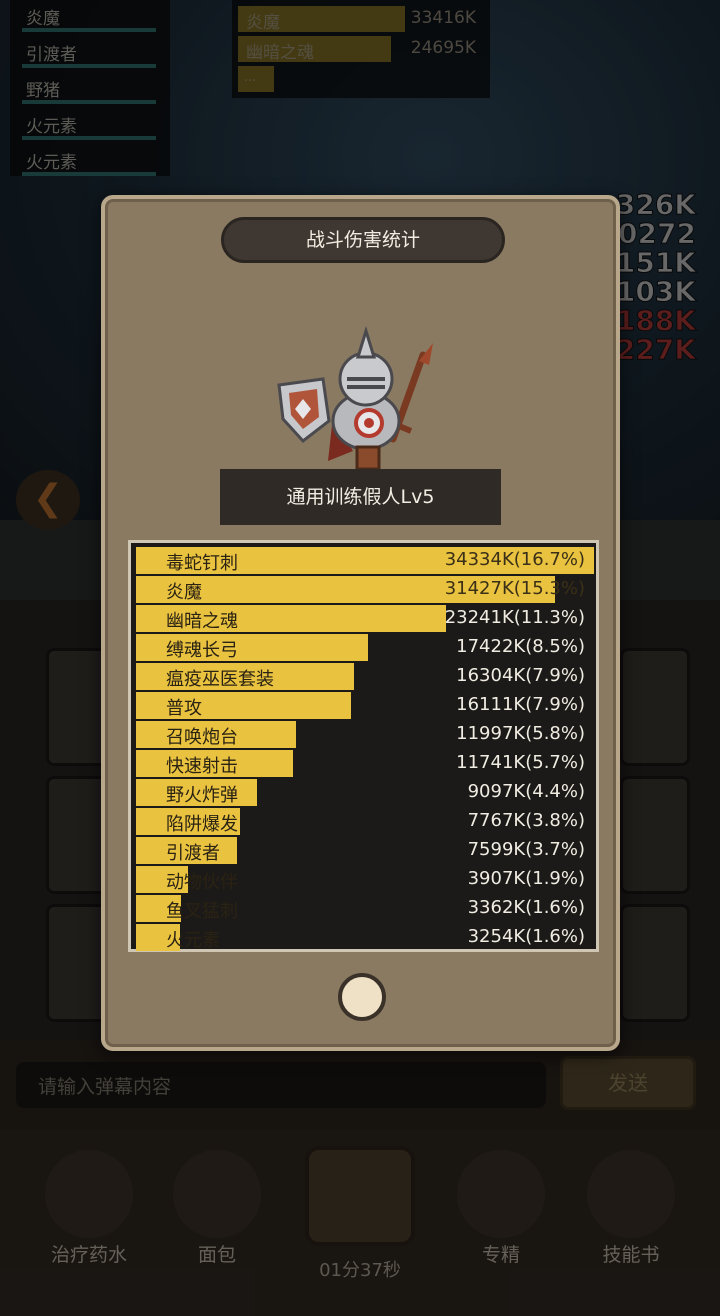 This screenshot has height=1316, width=720. Describe the element at coordinates (360, 497) in the screenshot. I see `target-name-plate: 通用训练假人Lv5` at that location.